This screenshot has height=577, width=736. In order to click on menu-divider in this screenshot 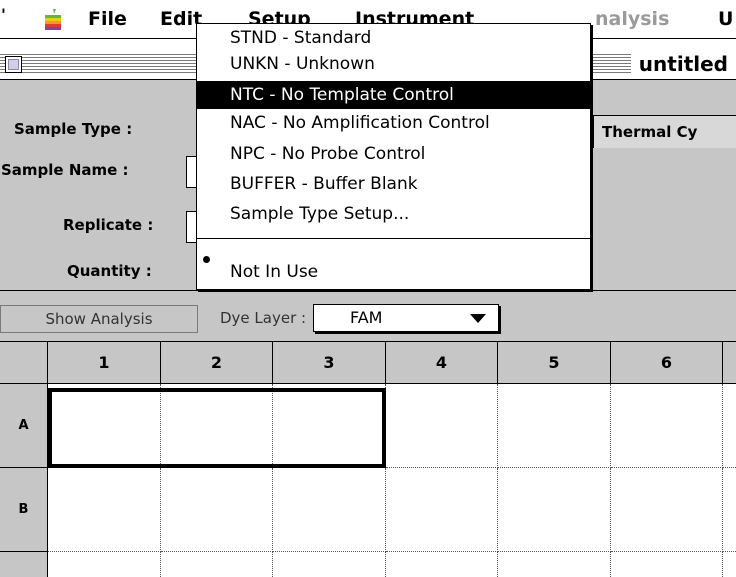, I will do `click(393, 238)`.